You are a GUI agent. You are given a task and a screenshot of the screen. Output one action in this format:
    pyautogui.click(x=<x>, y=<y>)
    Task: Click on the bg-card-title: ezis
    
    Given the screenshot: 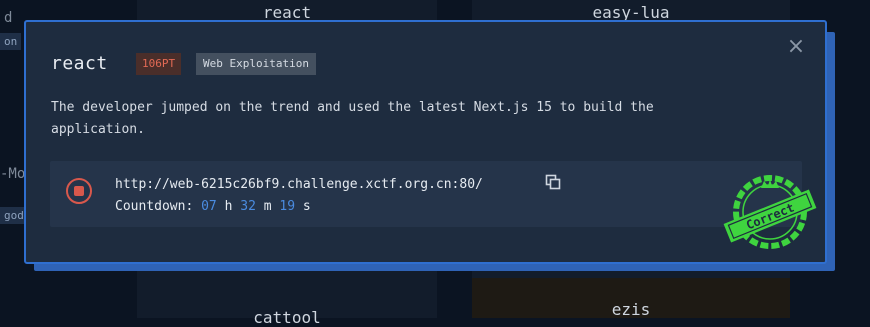 What is the action you would take?
    pyautogui.click(x=631, y=309)
    